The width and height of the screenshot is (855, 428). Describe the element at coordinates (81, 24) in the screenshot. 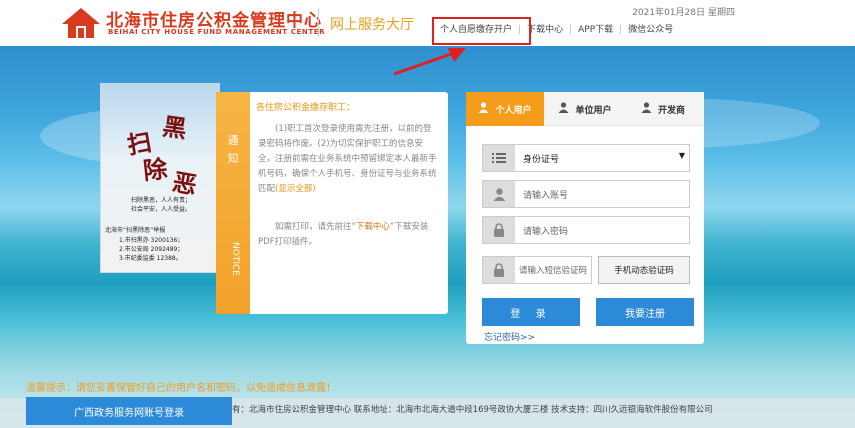

I see `house-logo-icon` at that location.